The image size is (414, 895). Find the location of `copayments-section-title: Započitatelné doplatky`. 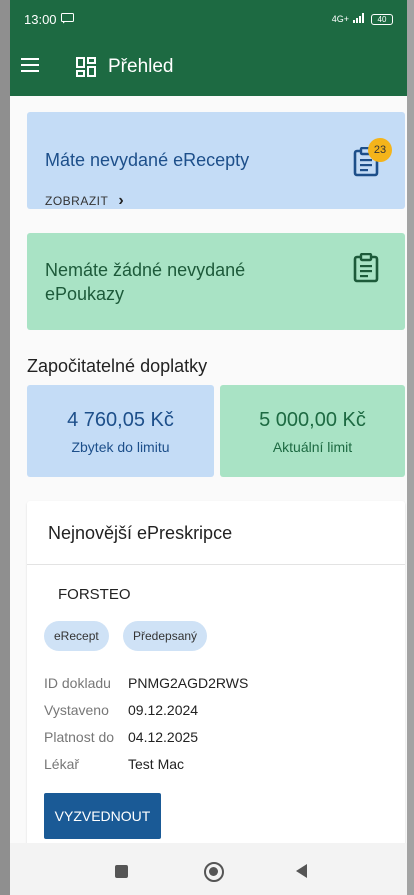

copayments-section-title: Započitatelné doplatky is located at coordinates (117, 366).